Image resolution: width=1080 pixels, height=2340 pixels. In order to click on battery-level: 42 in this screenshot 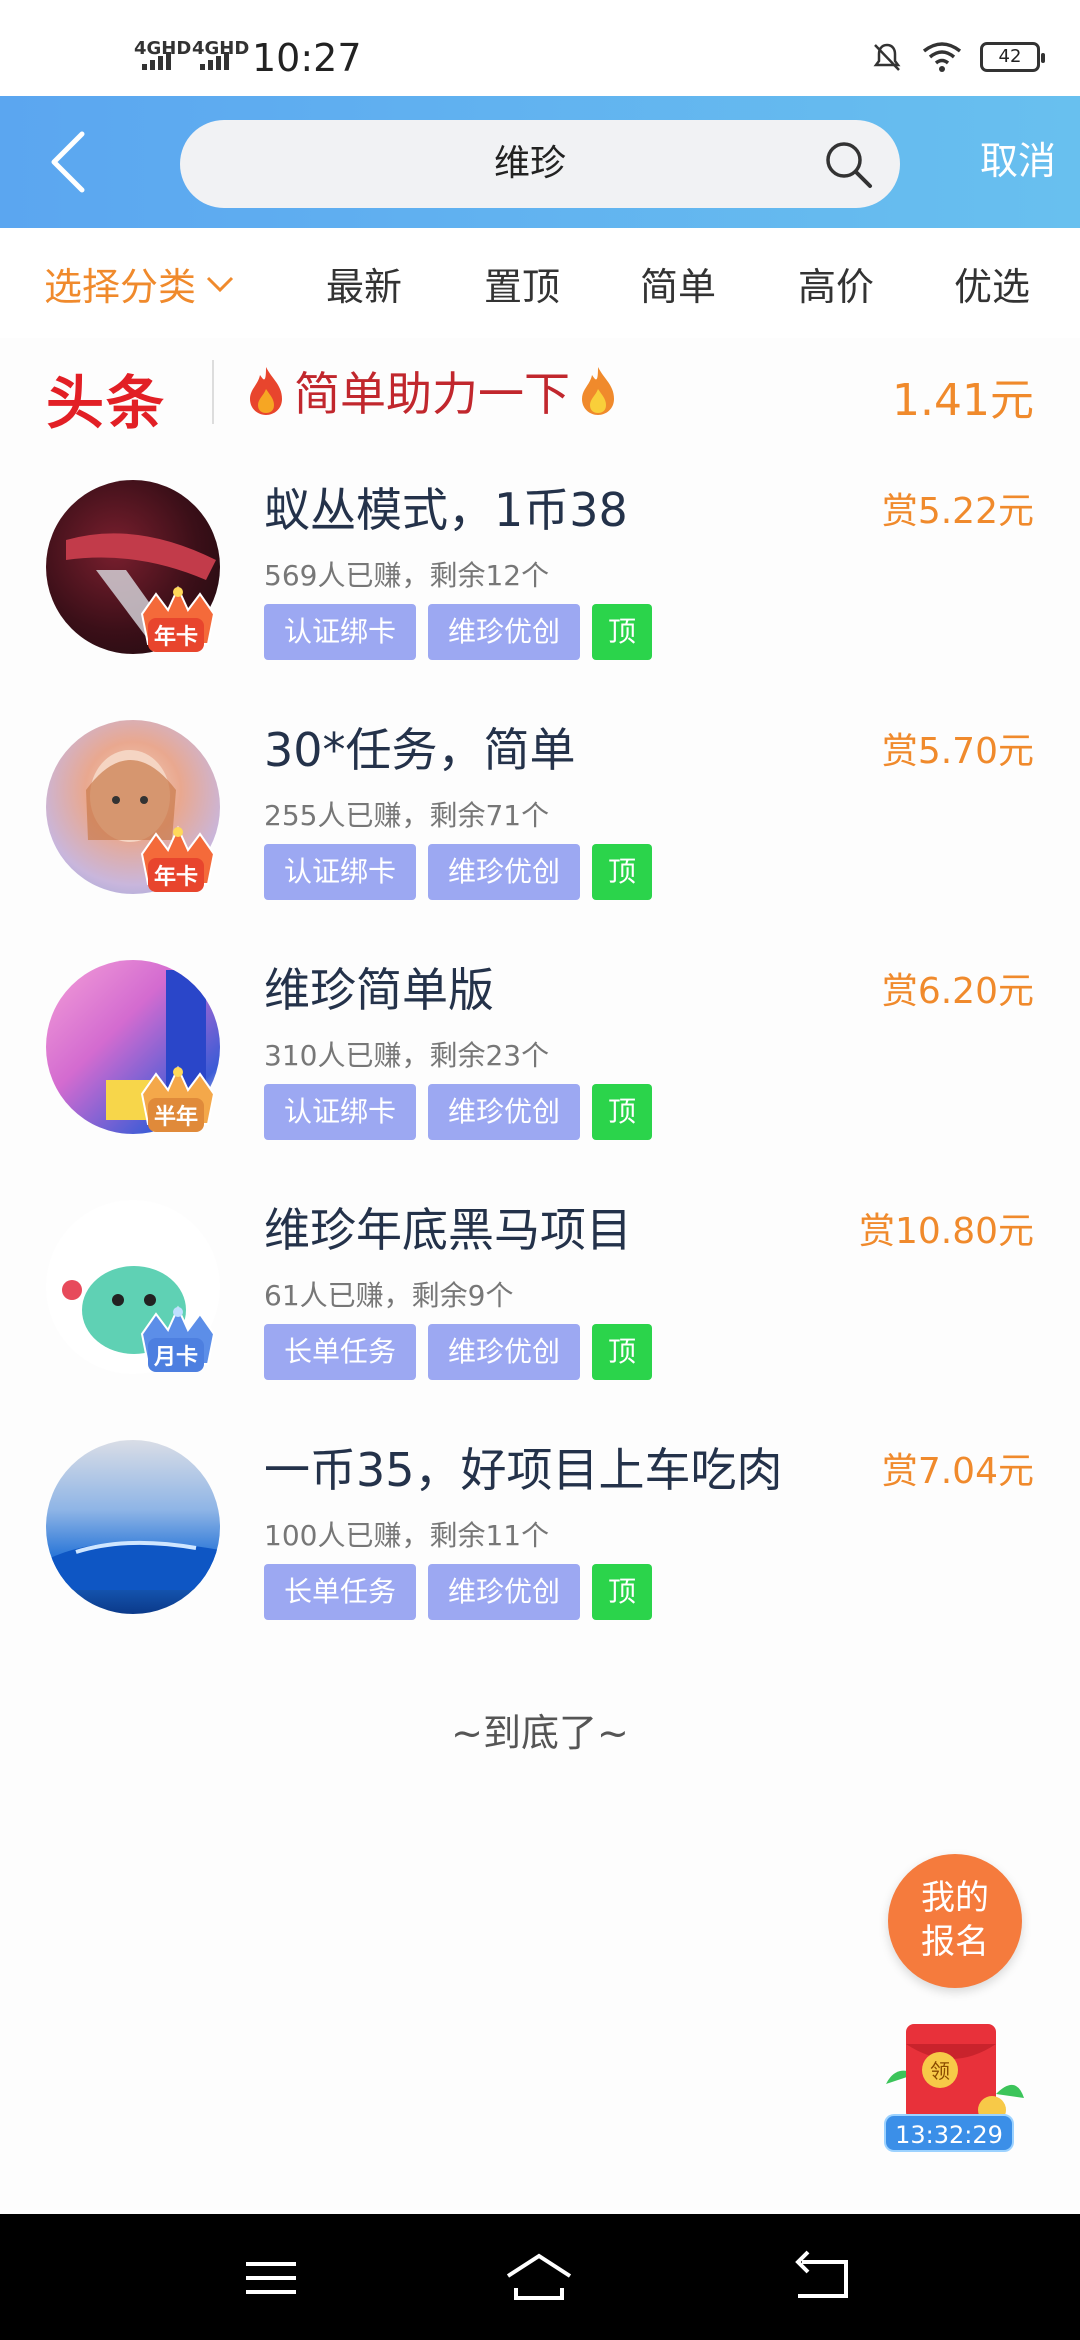, I will do `click(1010, 56)`.